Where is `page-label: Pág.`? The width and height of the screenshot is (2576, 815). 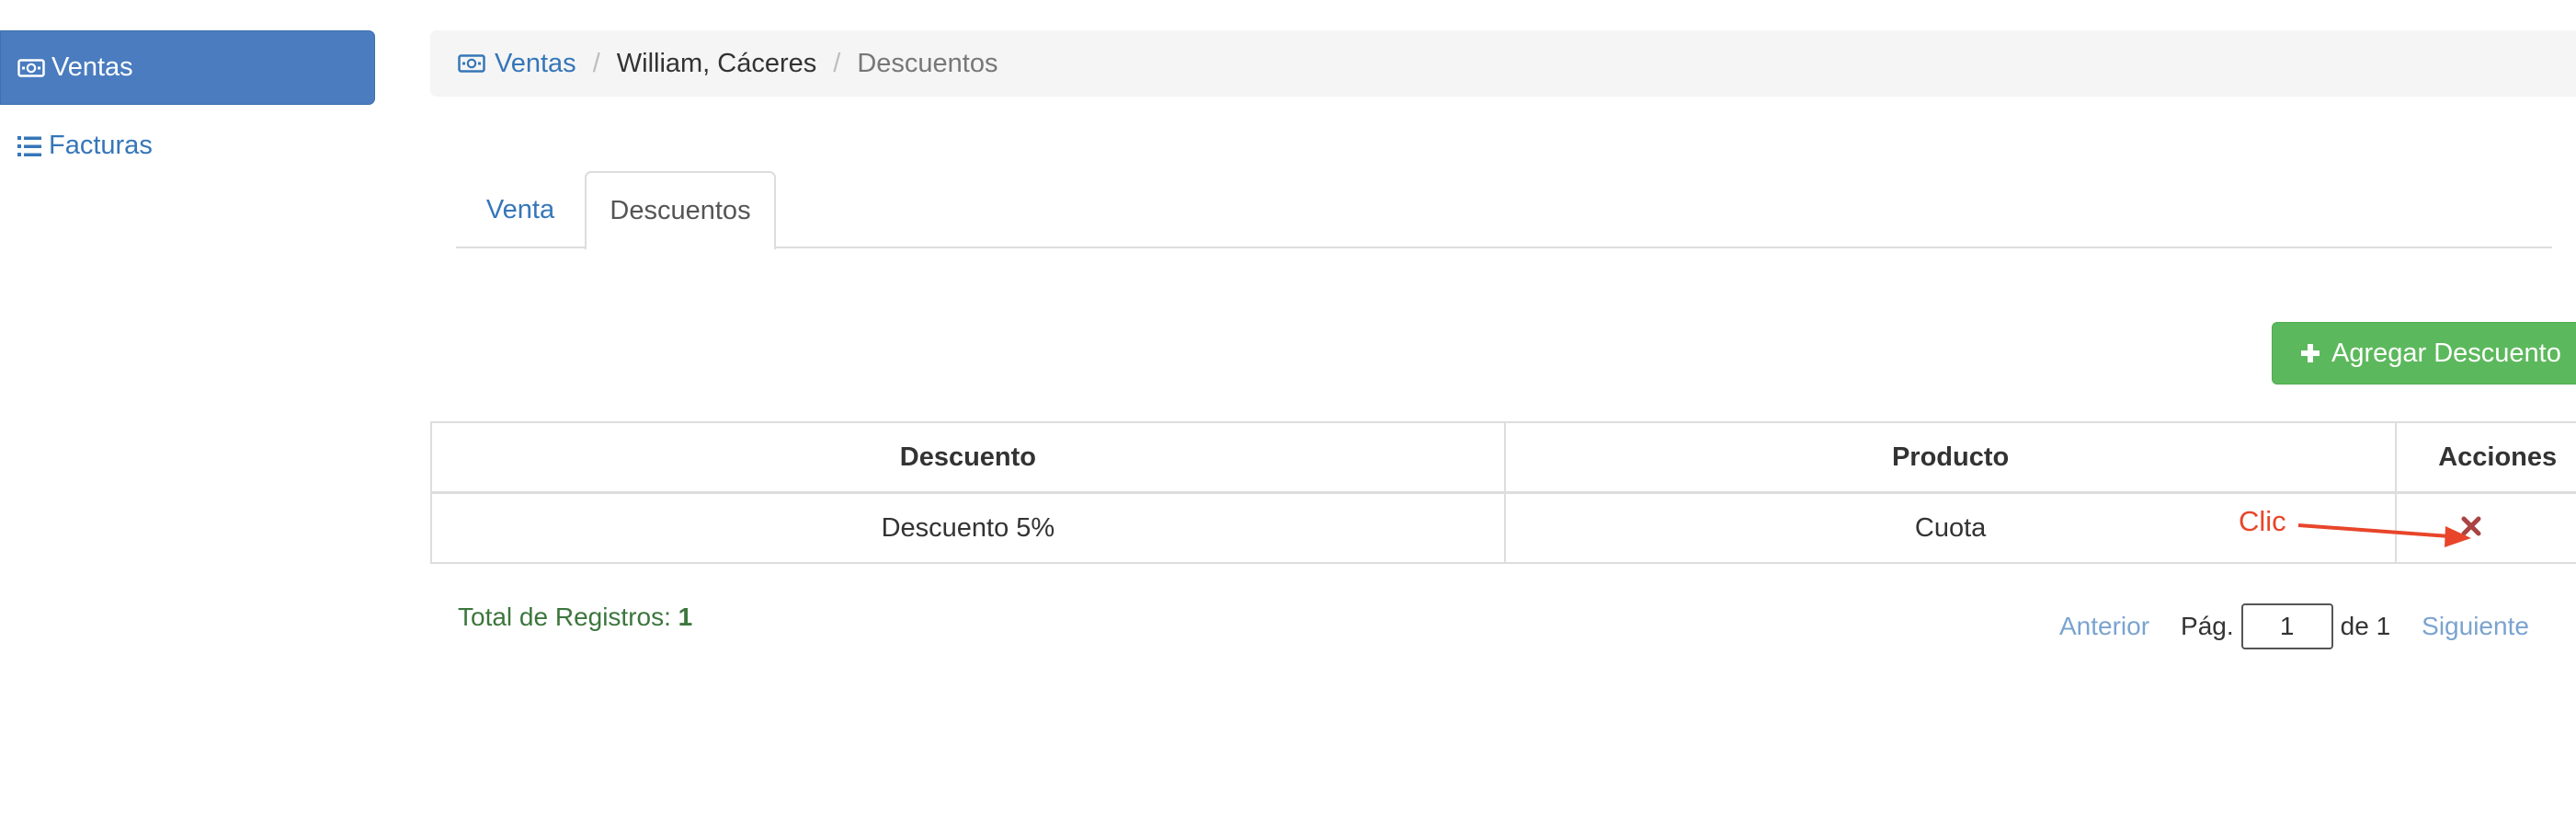 page-label: Pág. is located at coordinates (2207, 626).